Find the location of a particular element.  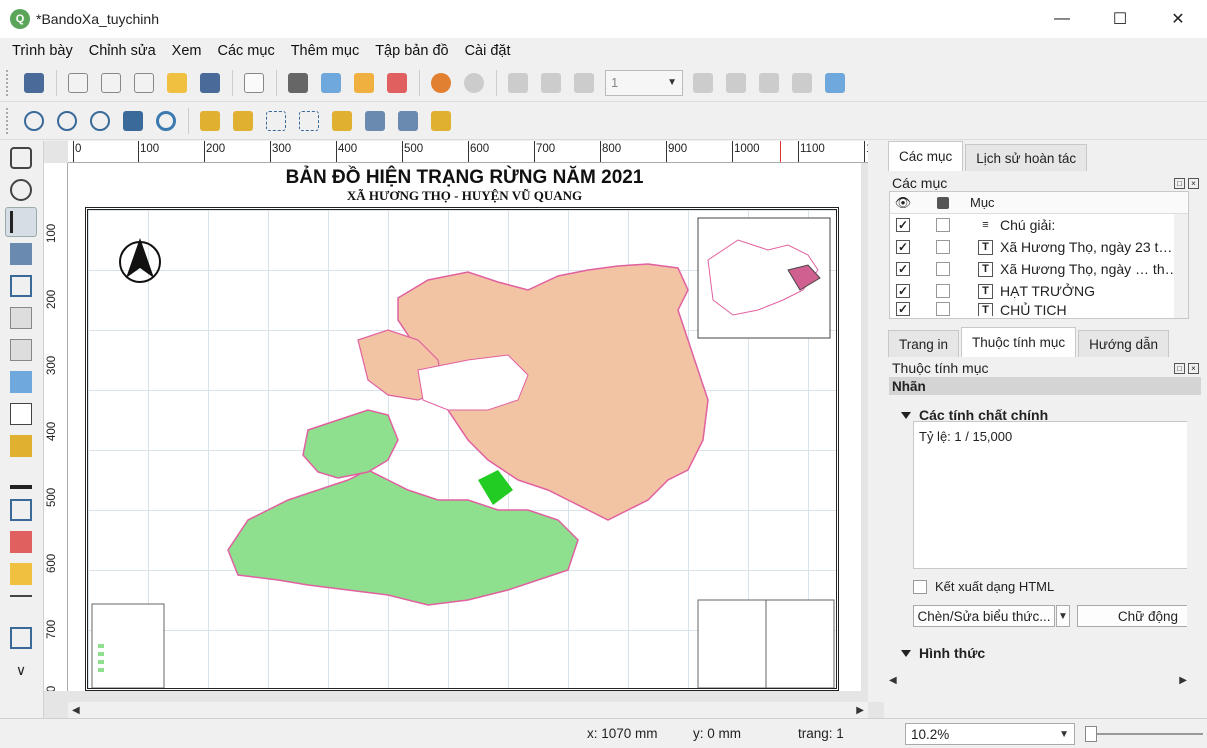

ungroup-button is located at coordinates (309, 121).